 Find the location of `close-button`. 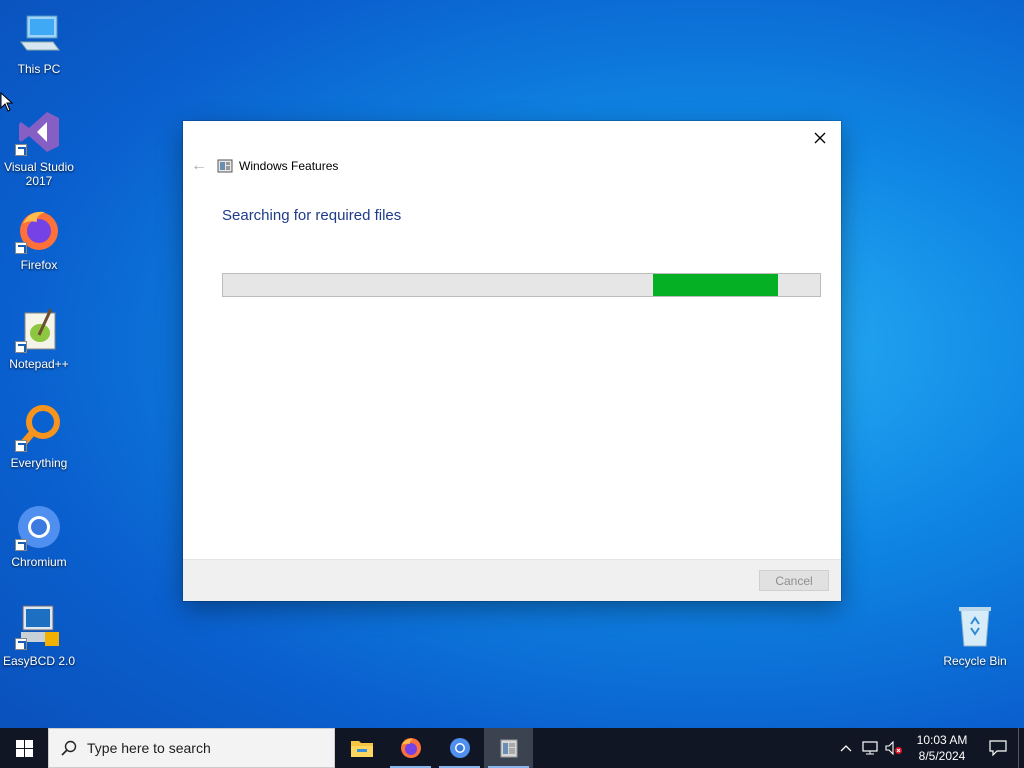

close-button is located at coordinates (820, 138).